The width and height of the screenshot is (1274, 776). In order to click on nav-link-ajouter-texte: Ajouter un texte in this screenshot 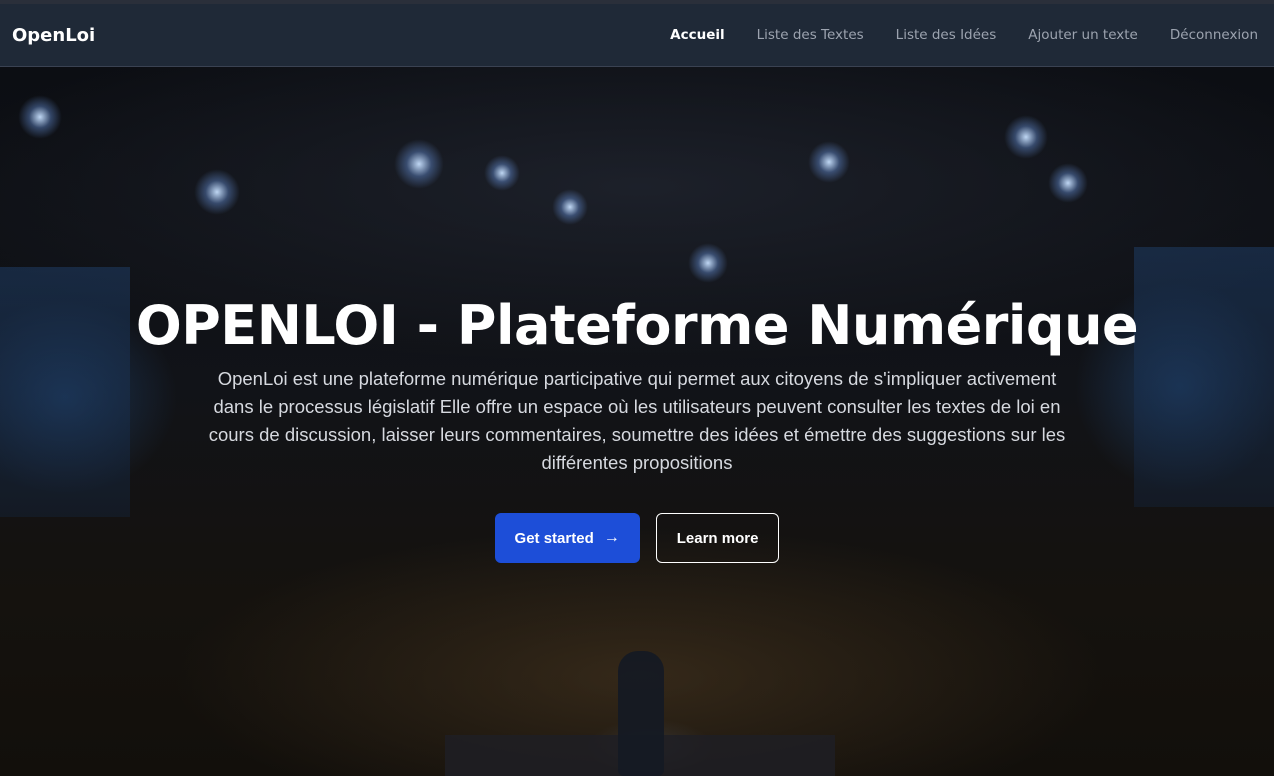, I will do `click(1083, 35)`.